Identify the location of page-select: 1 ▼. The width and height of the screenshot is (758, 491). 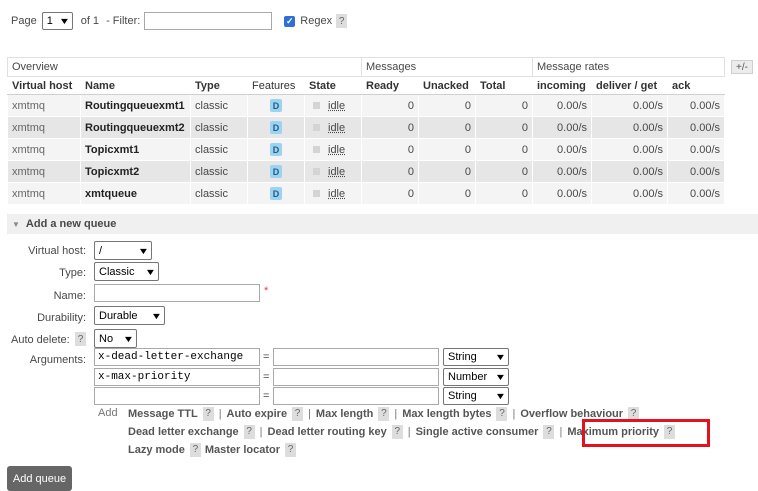
(57, 21).